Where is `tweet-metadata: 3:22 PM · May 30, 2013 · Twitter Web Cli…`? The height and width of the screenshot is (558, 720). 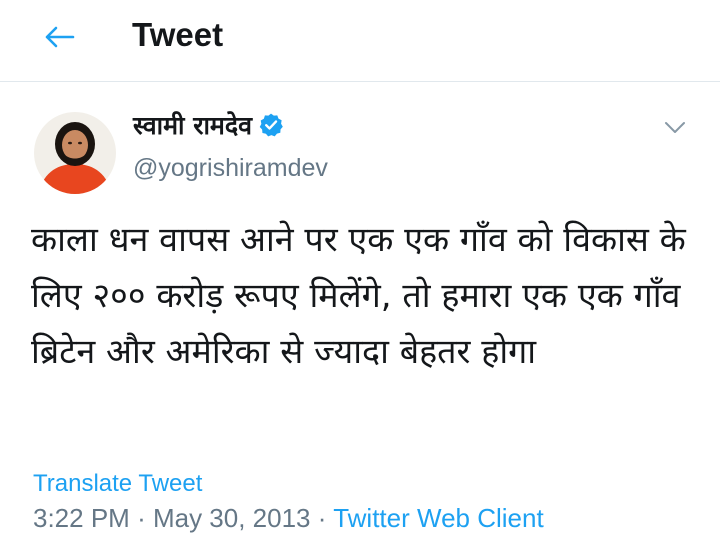
tweet-metadata: 3:22 PM · May 30, 2013 · Twitter Web Cli… is located at coordinates (288, 518).